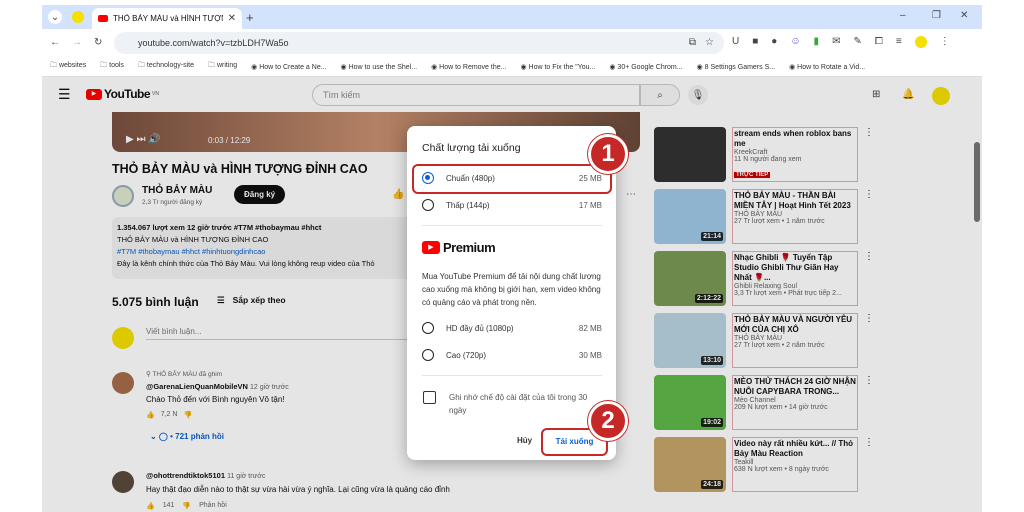 The image size is (1024, 512). I want to click on extension-icon: U, so click(735, 42).